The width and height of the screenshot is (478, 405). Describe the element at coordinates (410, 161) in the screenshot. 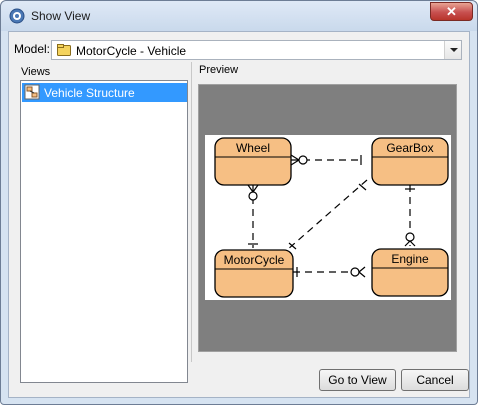

I see `entity-gearbox: GearBox` at that location.